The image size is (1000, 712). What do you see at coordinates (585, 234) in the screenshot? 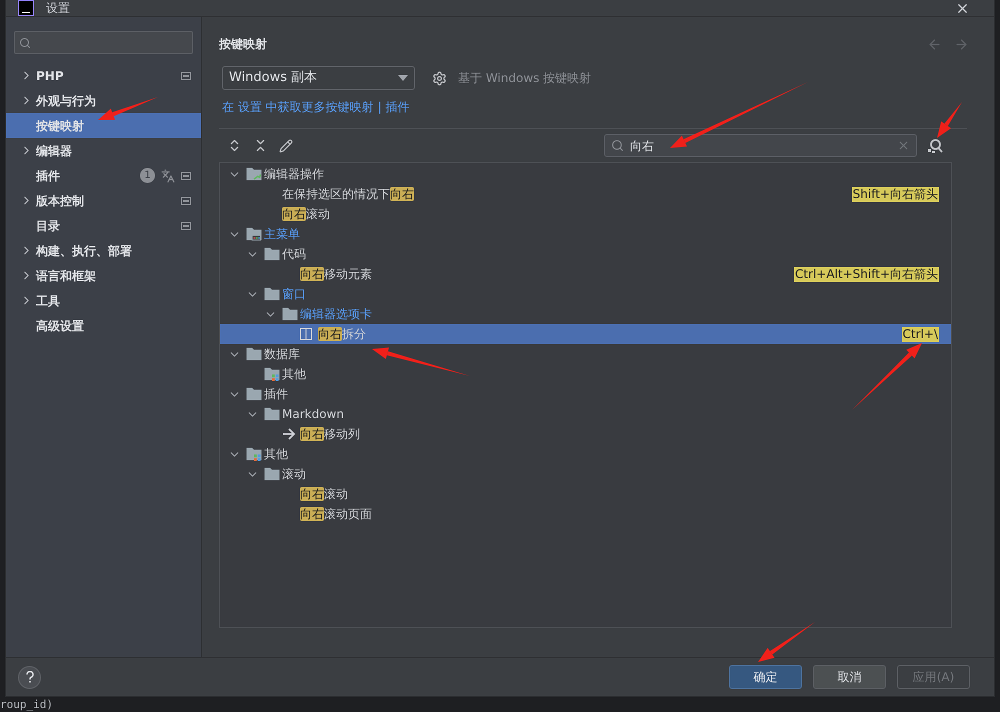
I see `tree-row: 主菜单` at bounding box center [585, 234].